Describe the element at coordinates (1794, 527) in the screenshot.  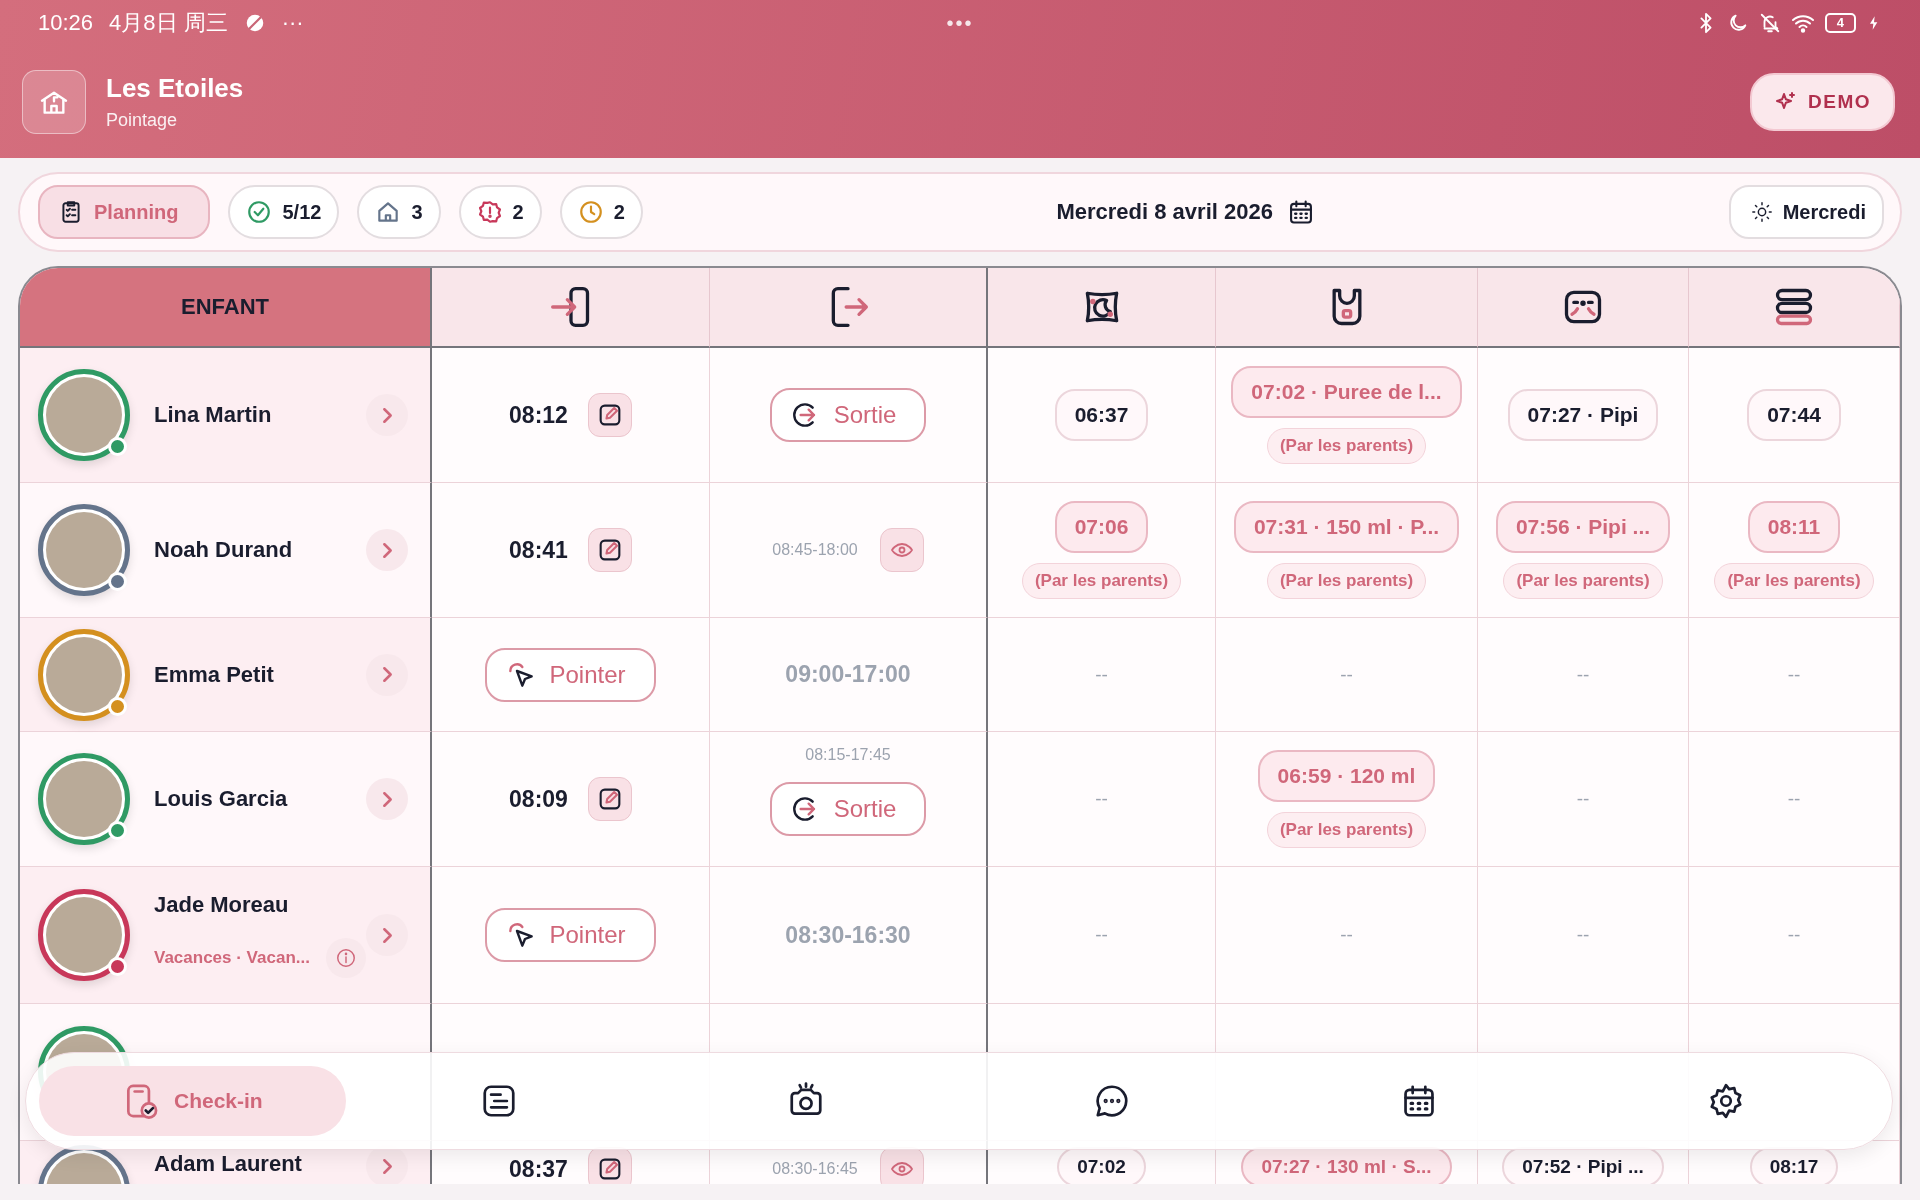
I see `activity-chip: 08:11` at that location.